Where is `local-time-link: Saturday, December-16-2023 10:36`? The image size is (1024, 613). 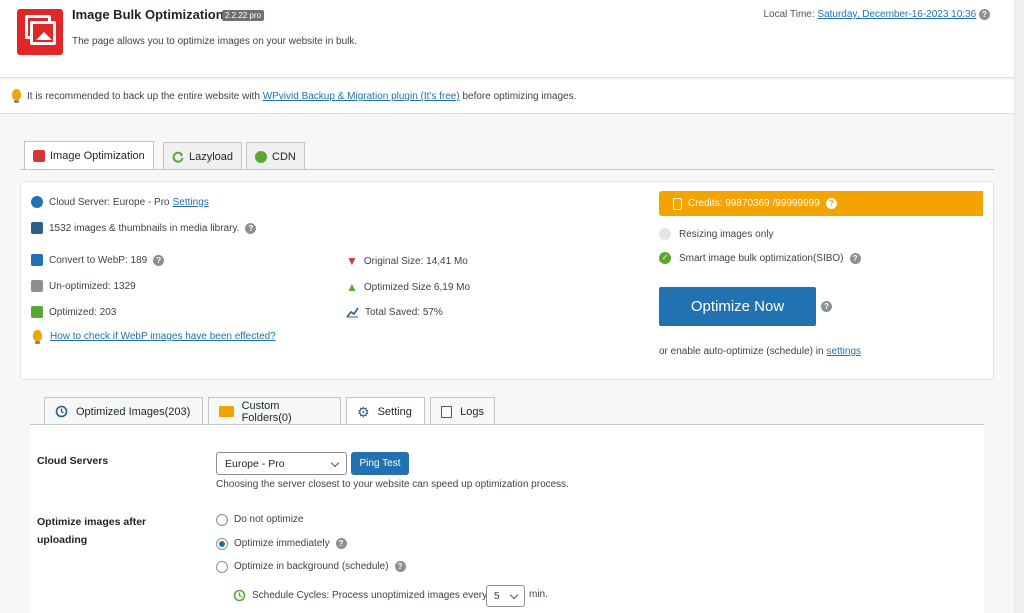
local-time-link: Saturday, December-16-2023 10:36 is located at coordinates (896, 14).